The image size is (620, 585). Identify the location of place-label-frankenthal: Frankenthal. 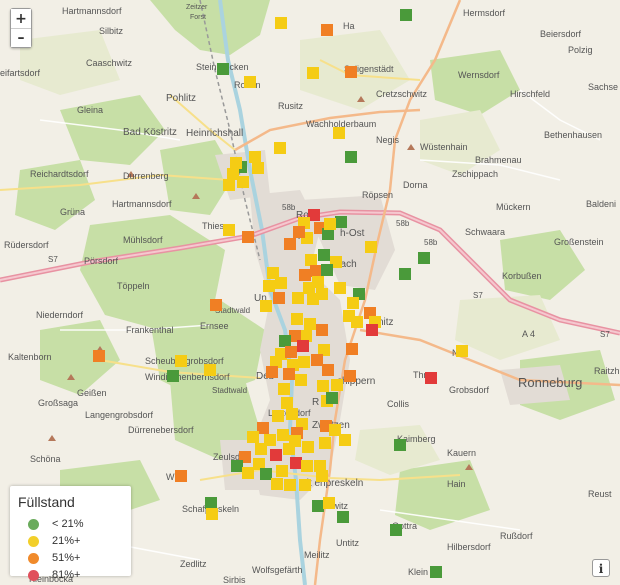
(150, 330).